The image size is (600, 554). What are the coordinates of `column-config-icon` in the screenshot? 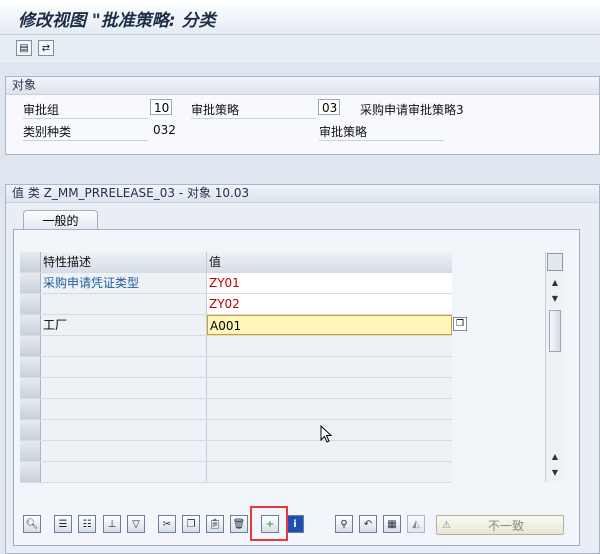 It's located at (555, 262).